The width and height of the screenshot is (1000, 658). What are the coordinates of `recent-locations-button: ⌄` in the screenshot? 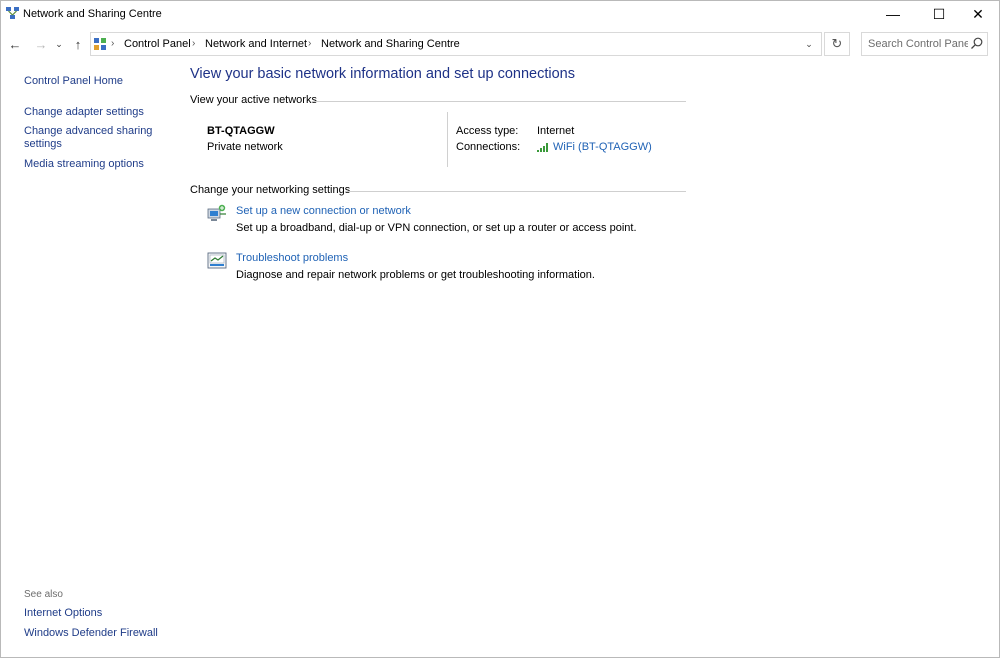 It's located at (59, 44).